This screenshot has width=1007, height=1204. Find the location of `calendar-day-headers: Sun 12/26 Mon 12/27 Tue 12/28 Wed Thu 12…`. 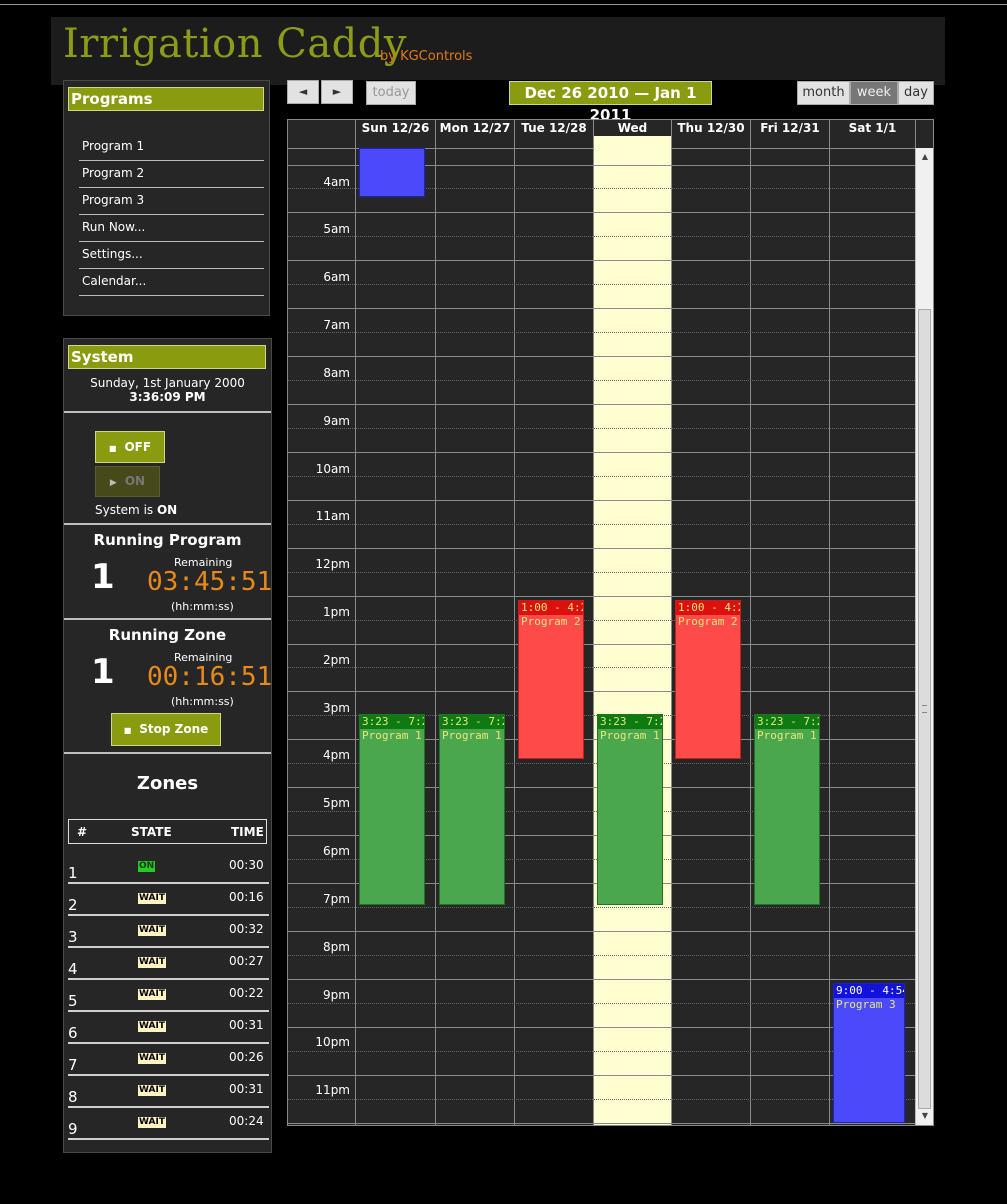

calendar-day-headers: Sun 12/26 Mon 12/27 Tue 12/28 Wed Thu 12… is located at coordinates (610, 134).